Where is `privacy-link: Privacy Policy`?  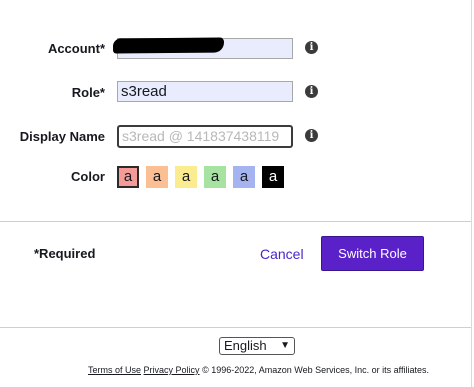
privacy-link: Privacy Policy is located at coordinates (172, 370).